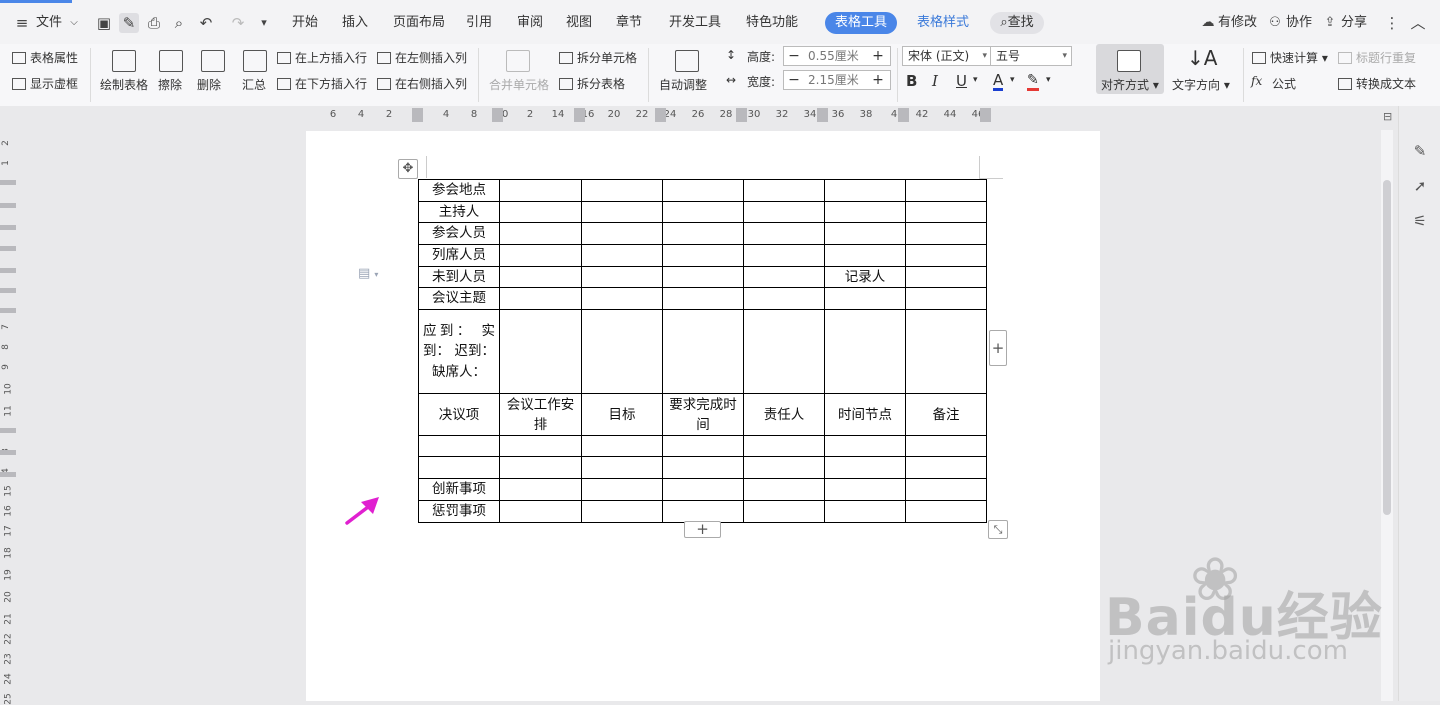 The width and height of the screenshot is (1440, 705). I want to click on italic-icon: I, so click(935, 81).